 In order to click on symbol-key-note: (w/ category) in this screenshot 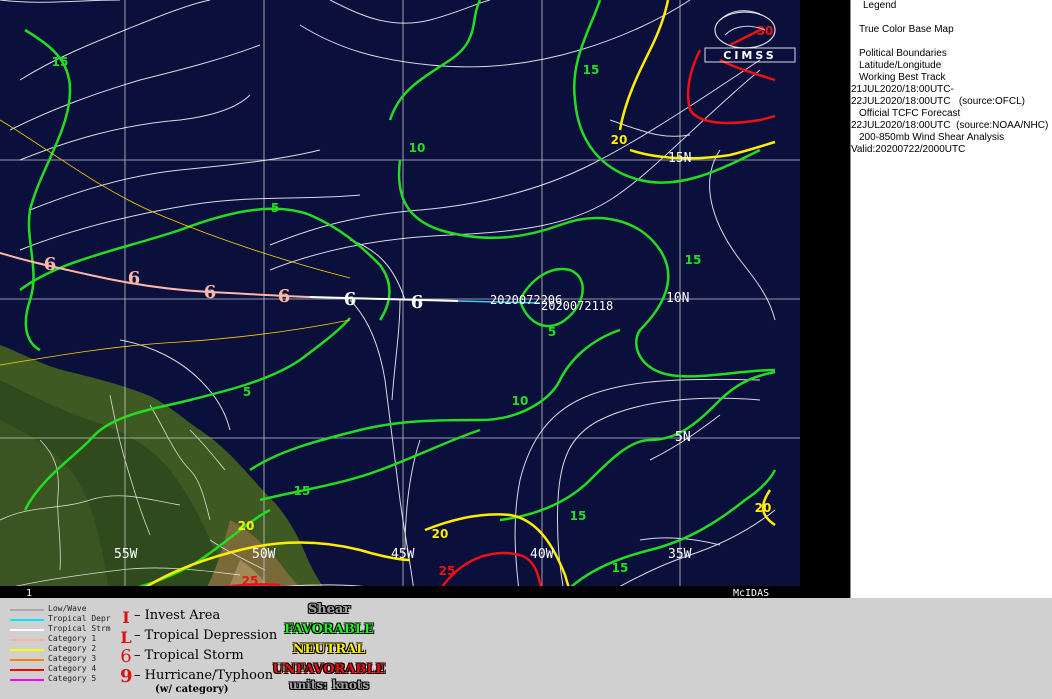, I will do `click(192, 689)`.